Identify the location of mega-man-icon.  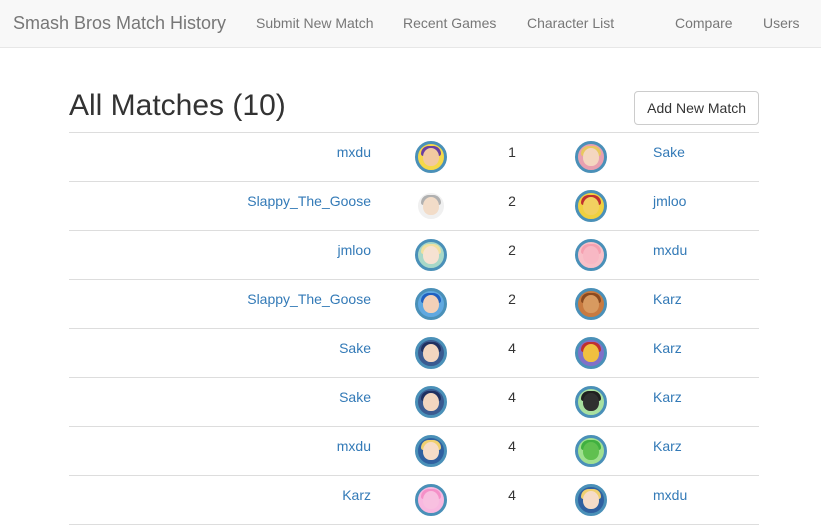
(431, 304).